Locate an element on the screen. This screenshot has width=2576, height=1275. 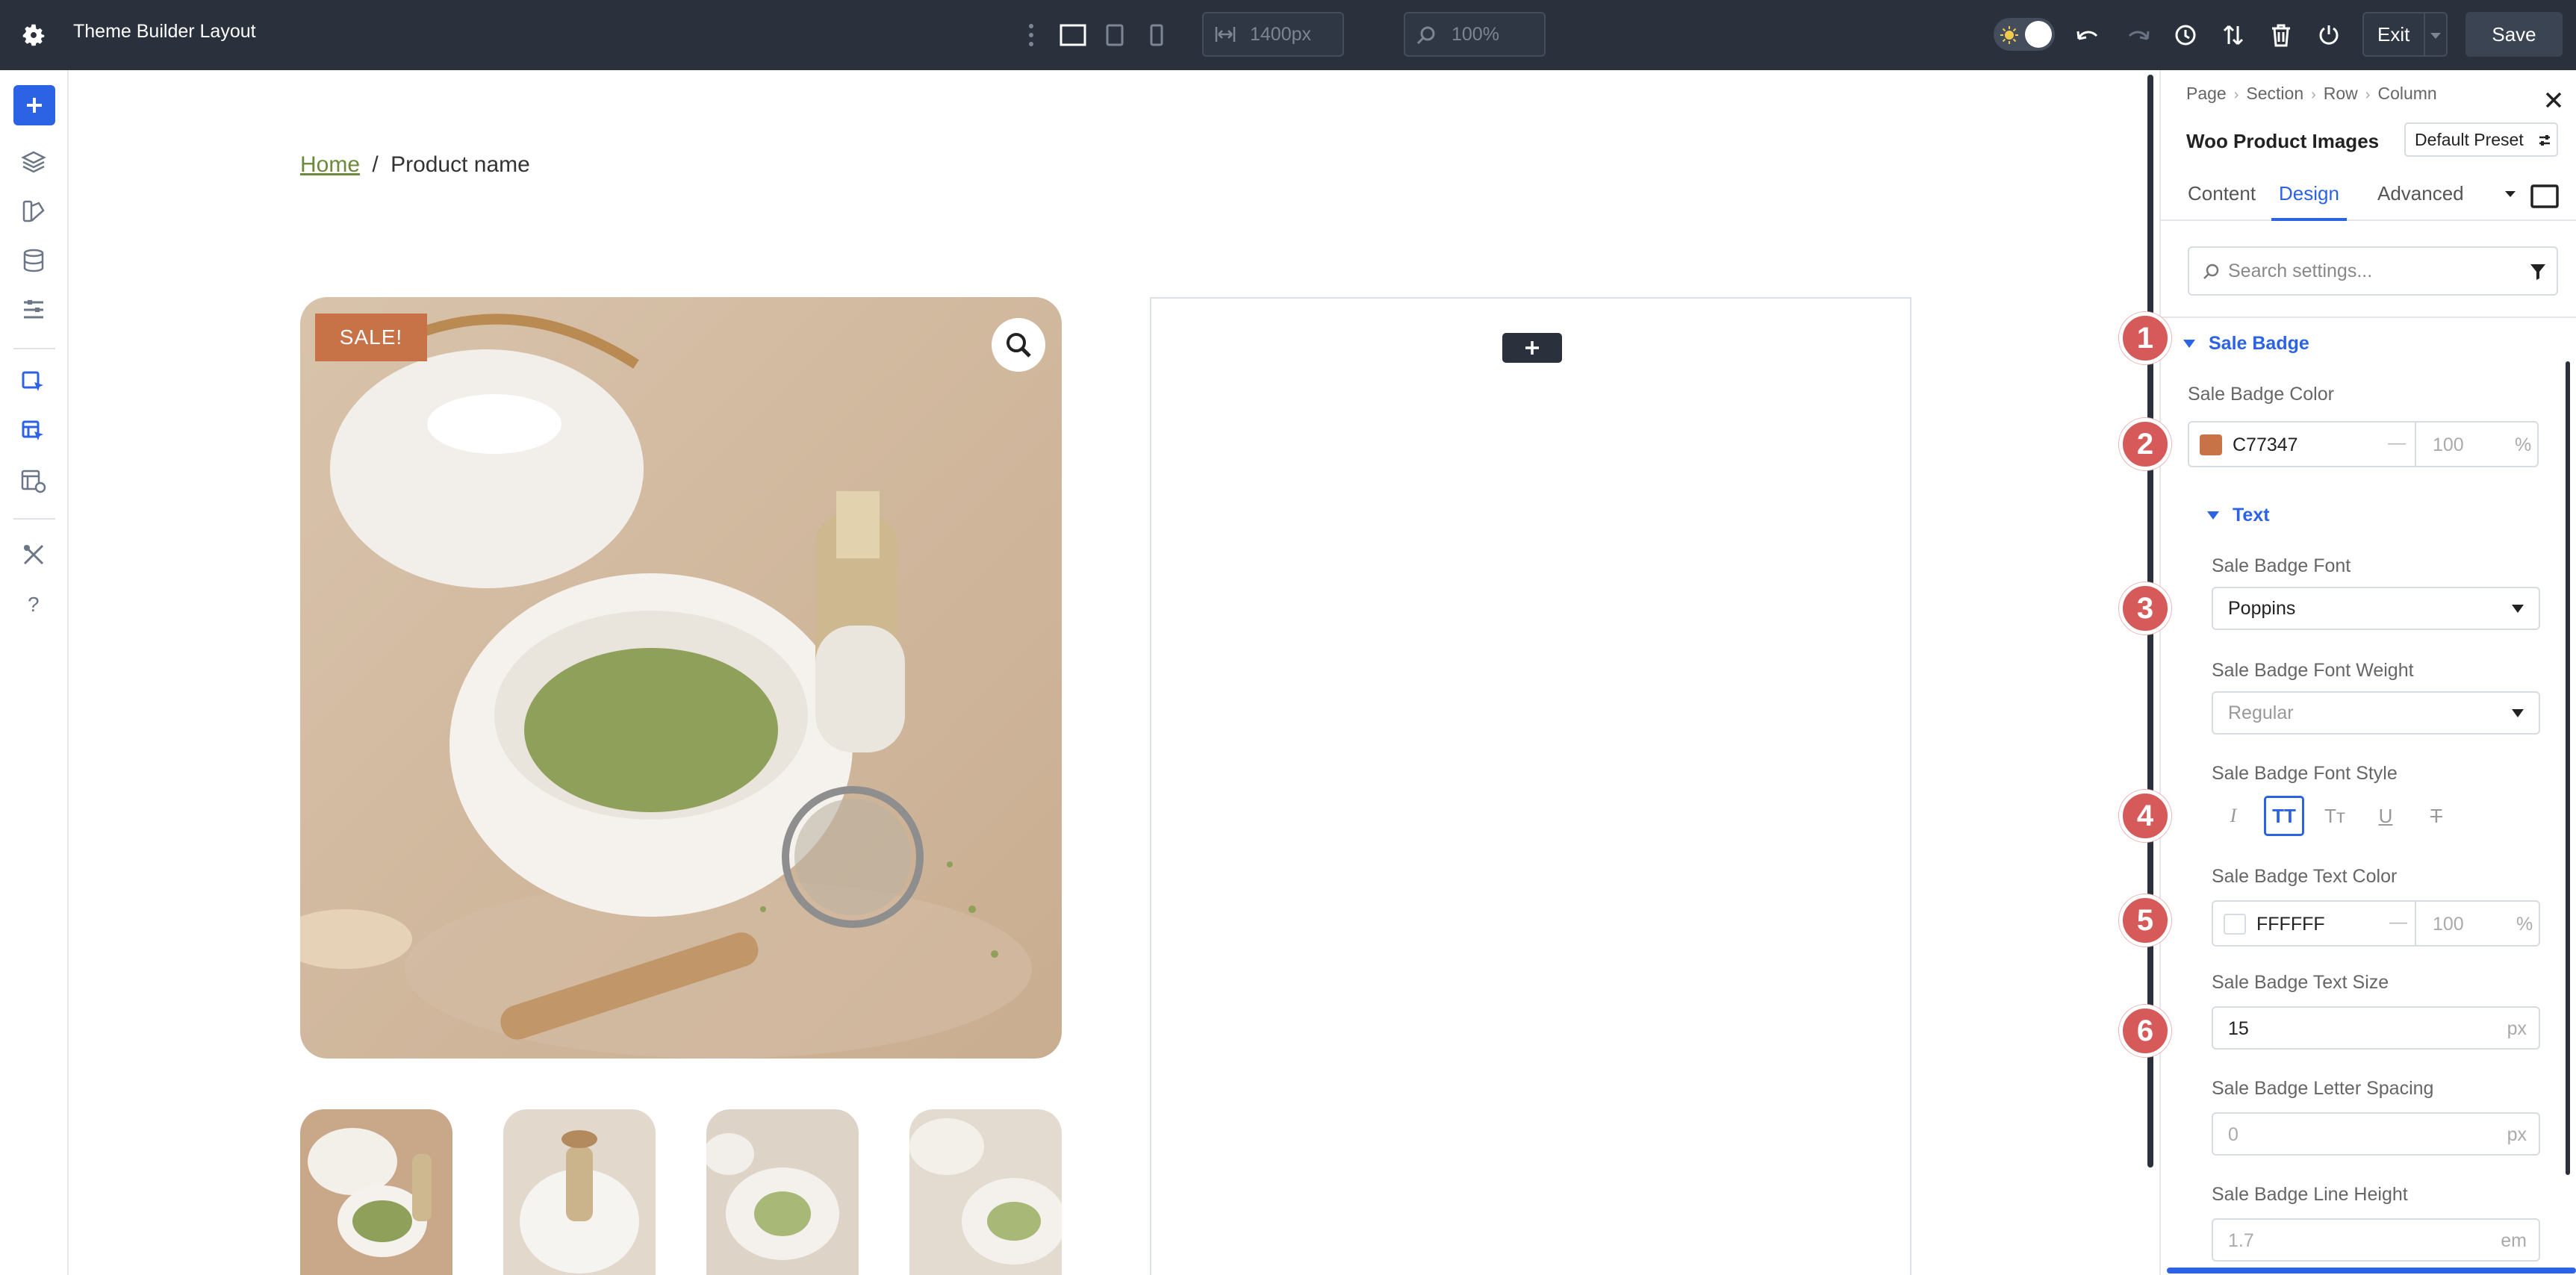
font-weight-select: Regular is located at coordinates (2376, 713).